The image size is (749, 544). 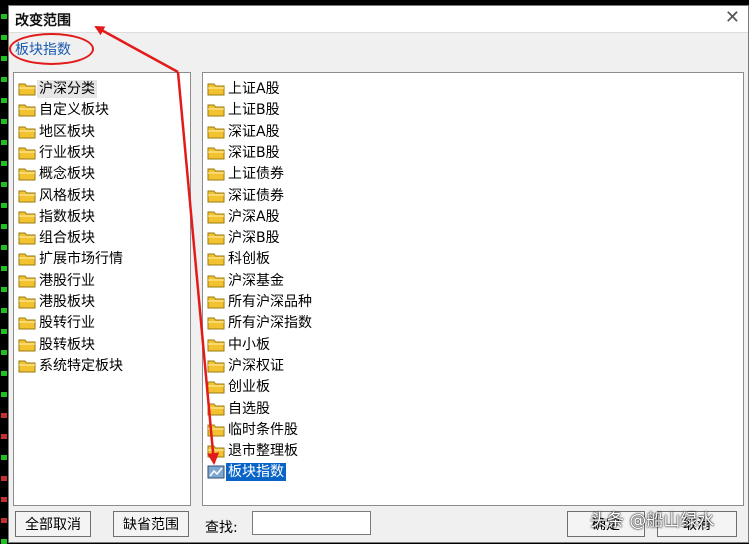 I want to click on title-bar: 改变范围 ✕, so click(x=378, y=19).